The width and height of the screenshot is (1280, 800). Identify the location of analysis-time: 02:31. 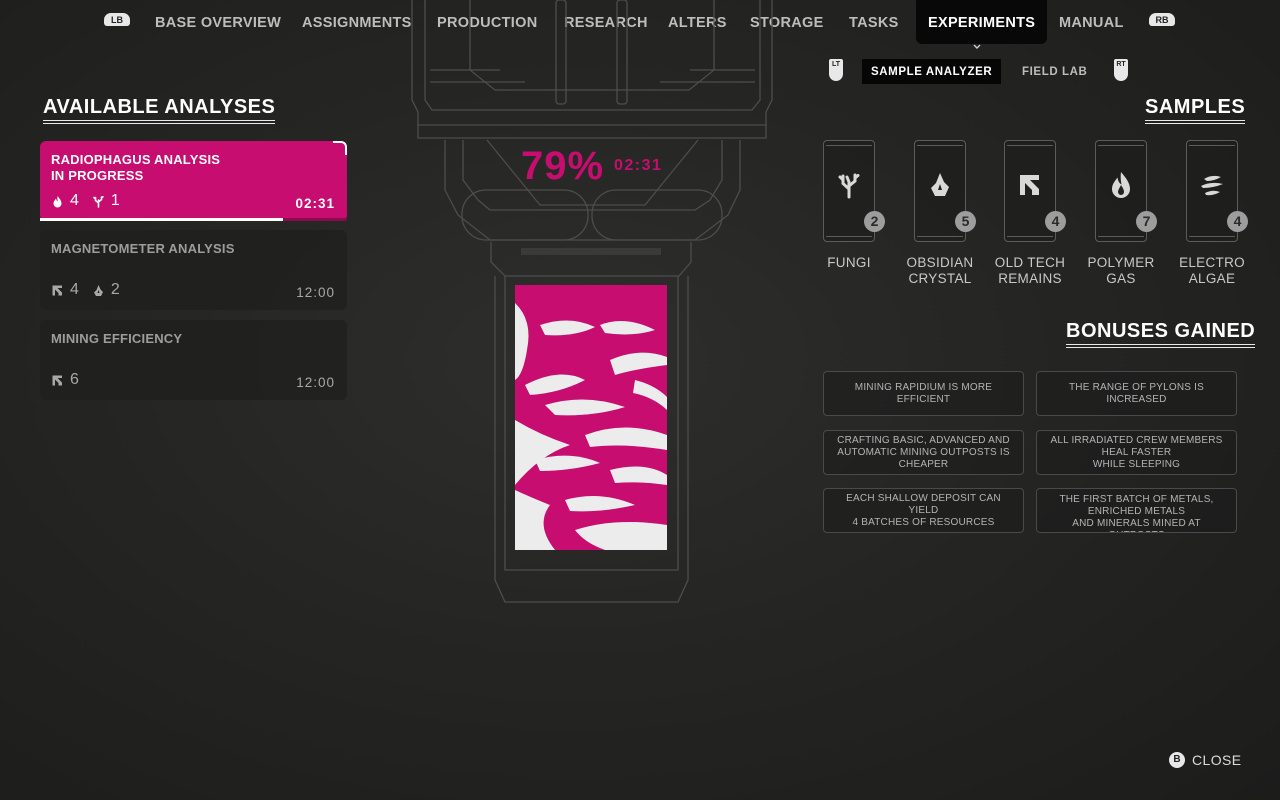
(315, 203).